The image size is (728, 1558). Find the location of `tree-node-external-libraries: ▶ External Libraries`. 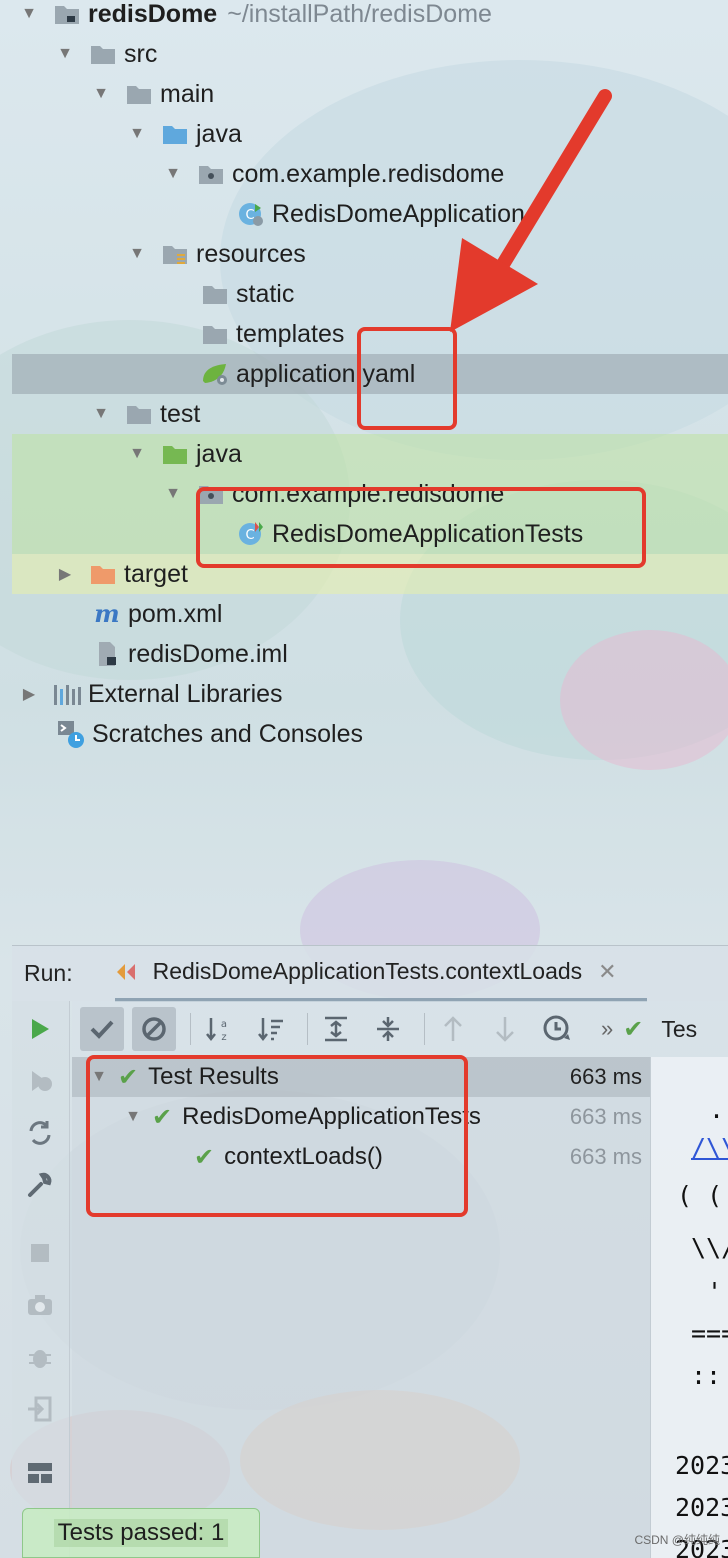

tree-node-external-libraries: ▶ External Libraries is located at coordinates (370, 694).